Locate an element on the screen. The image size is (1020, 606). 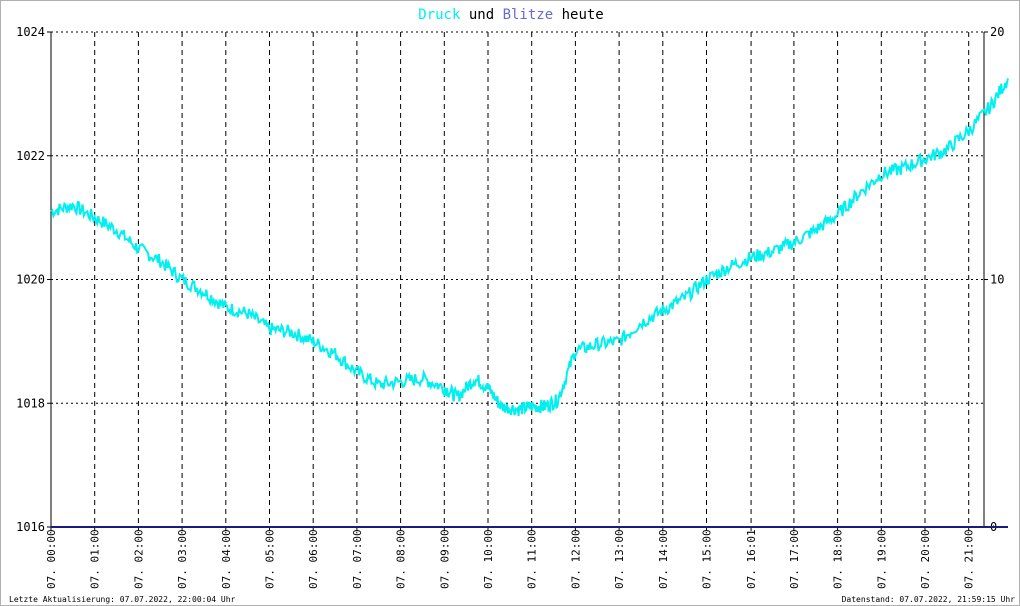
x-tick-label: 07. 09:00 is located at coordinates (444, 559).